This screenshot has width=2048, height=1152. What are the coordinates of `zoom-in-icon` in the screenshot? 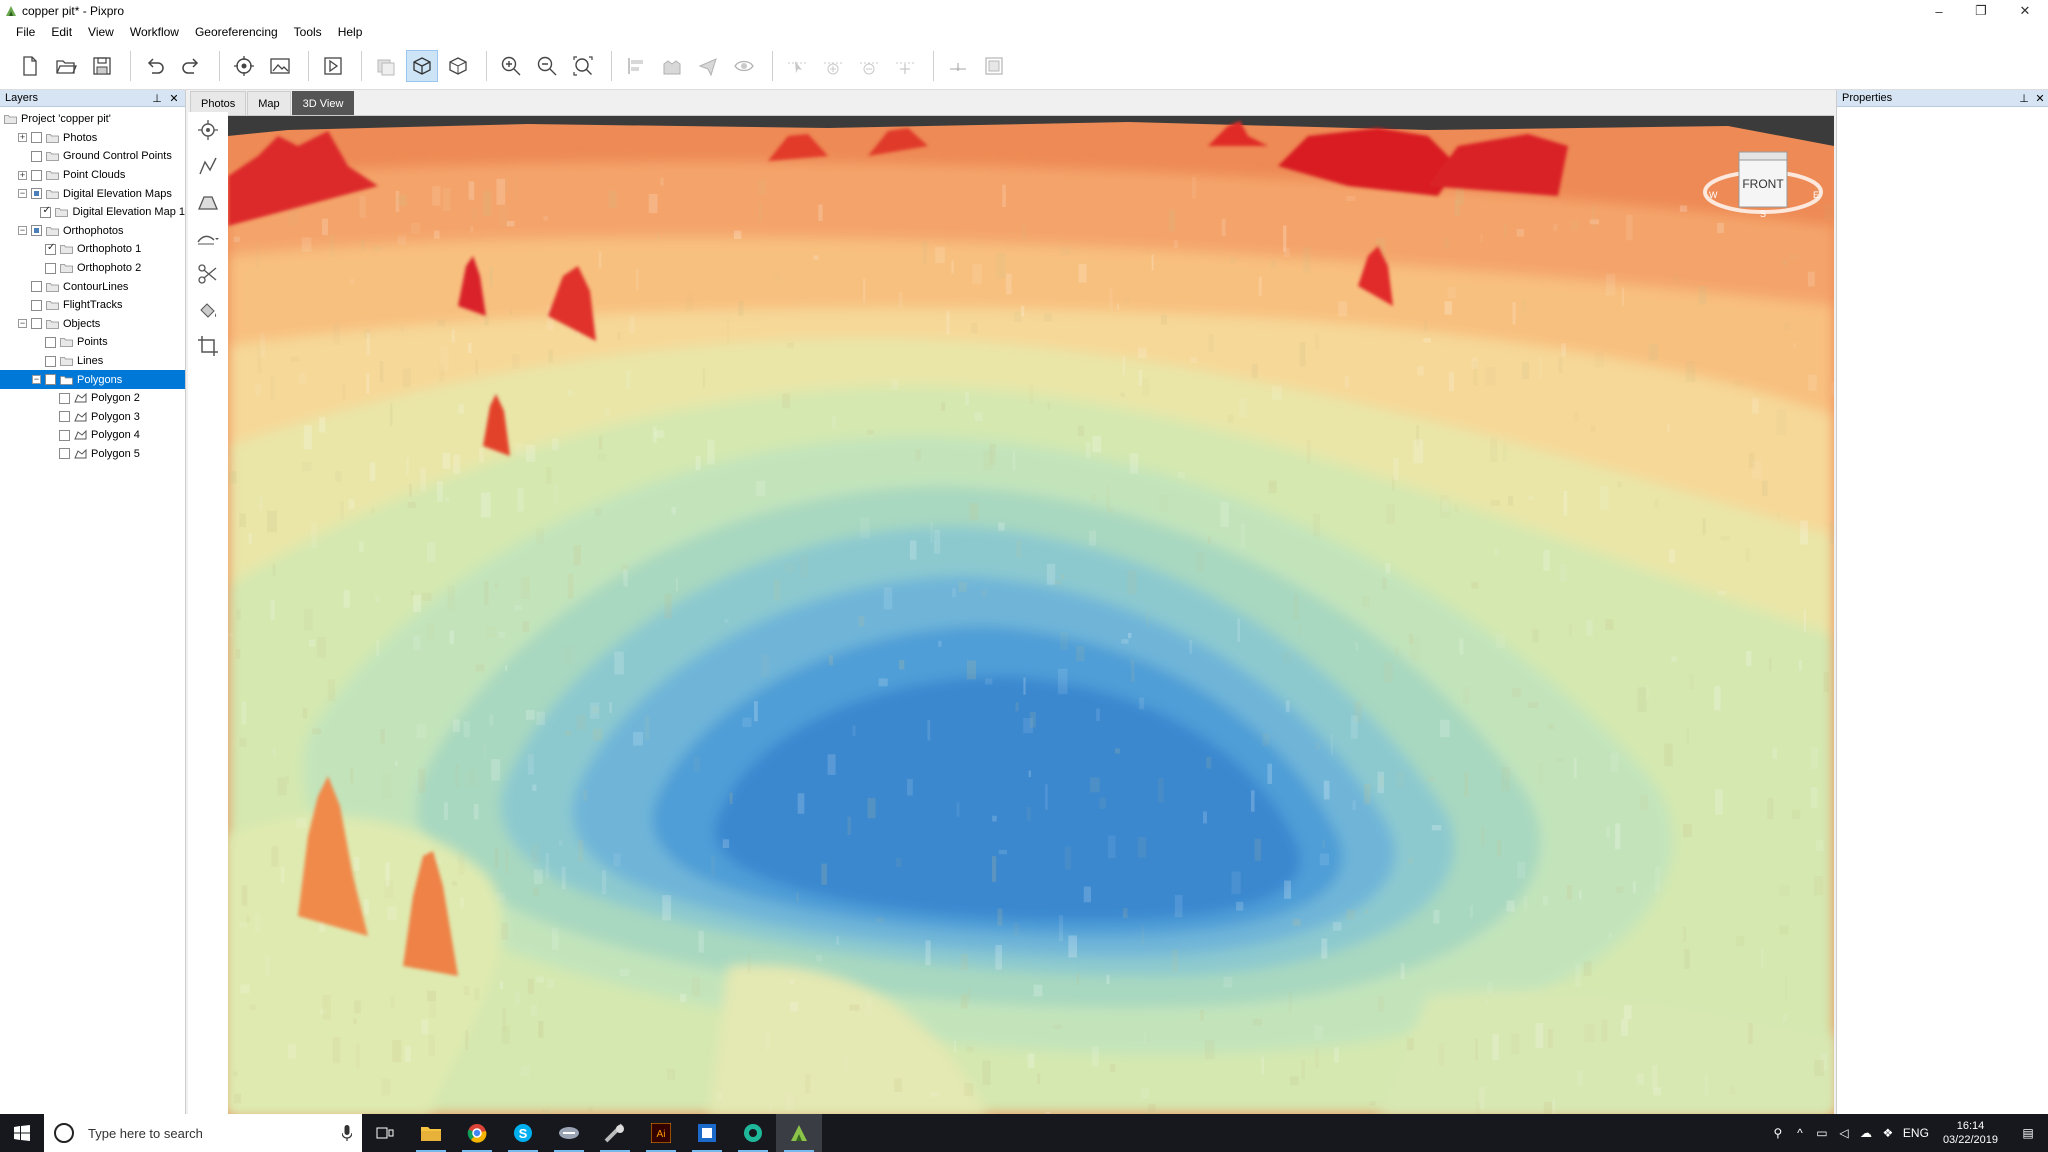 It's located at (511, 66).